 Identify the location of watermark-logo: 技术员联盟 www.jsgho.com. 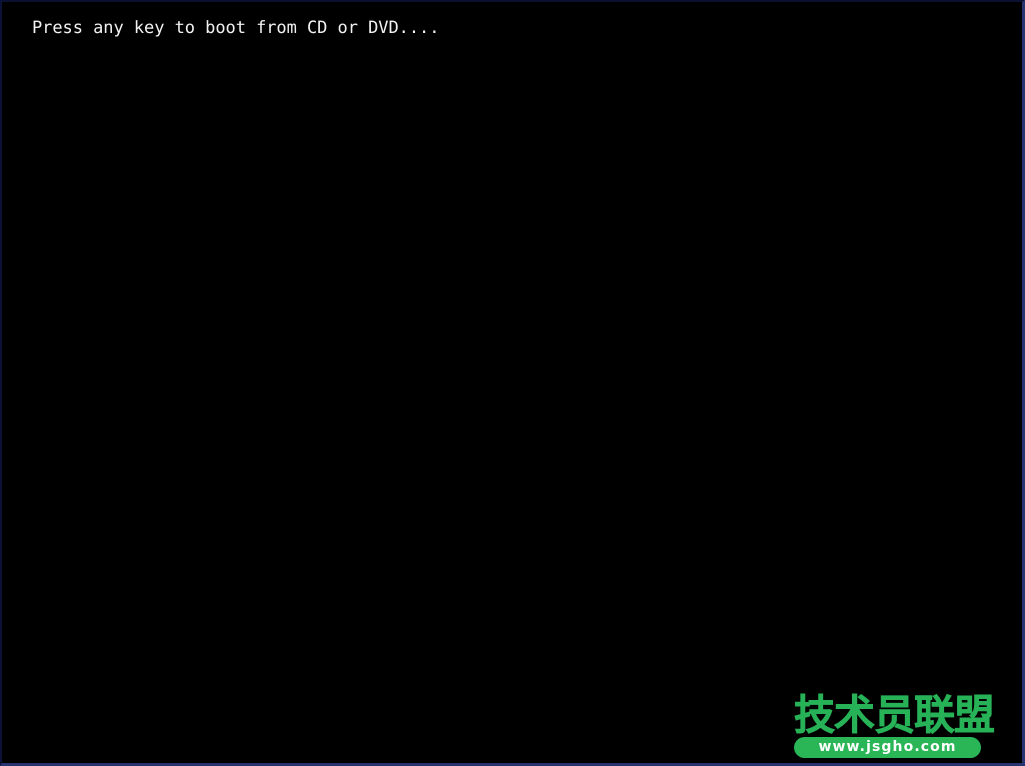
(895, 724).